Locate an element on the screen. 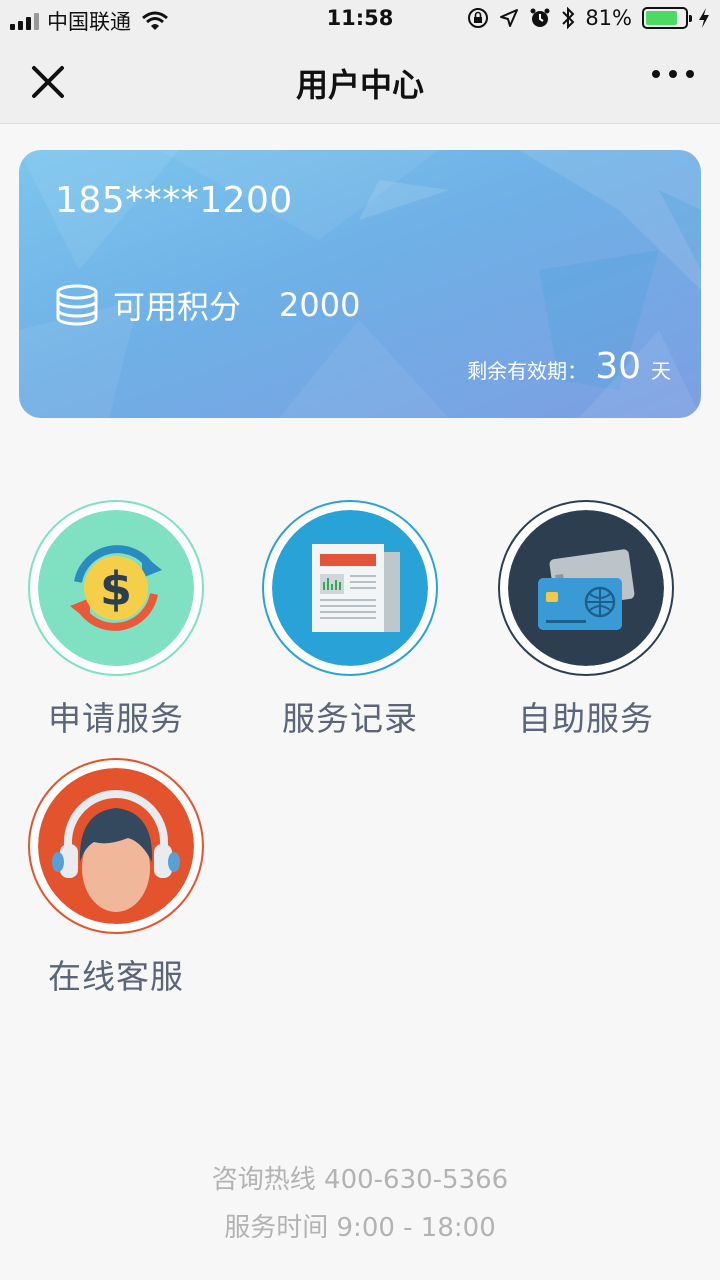  service-apply-ring: $ is located at coordinates (116, 588).